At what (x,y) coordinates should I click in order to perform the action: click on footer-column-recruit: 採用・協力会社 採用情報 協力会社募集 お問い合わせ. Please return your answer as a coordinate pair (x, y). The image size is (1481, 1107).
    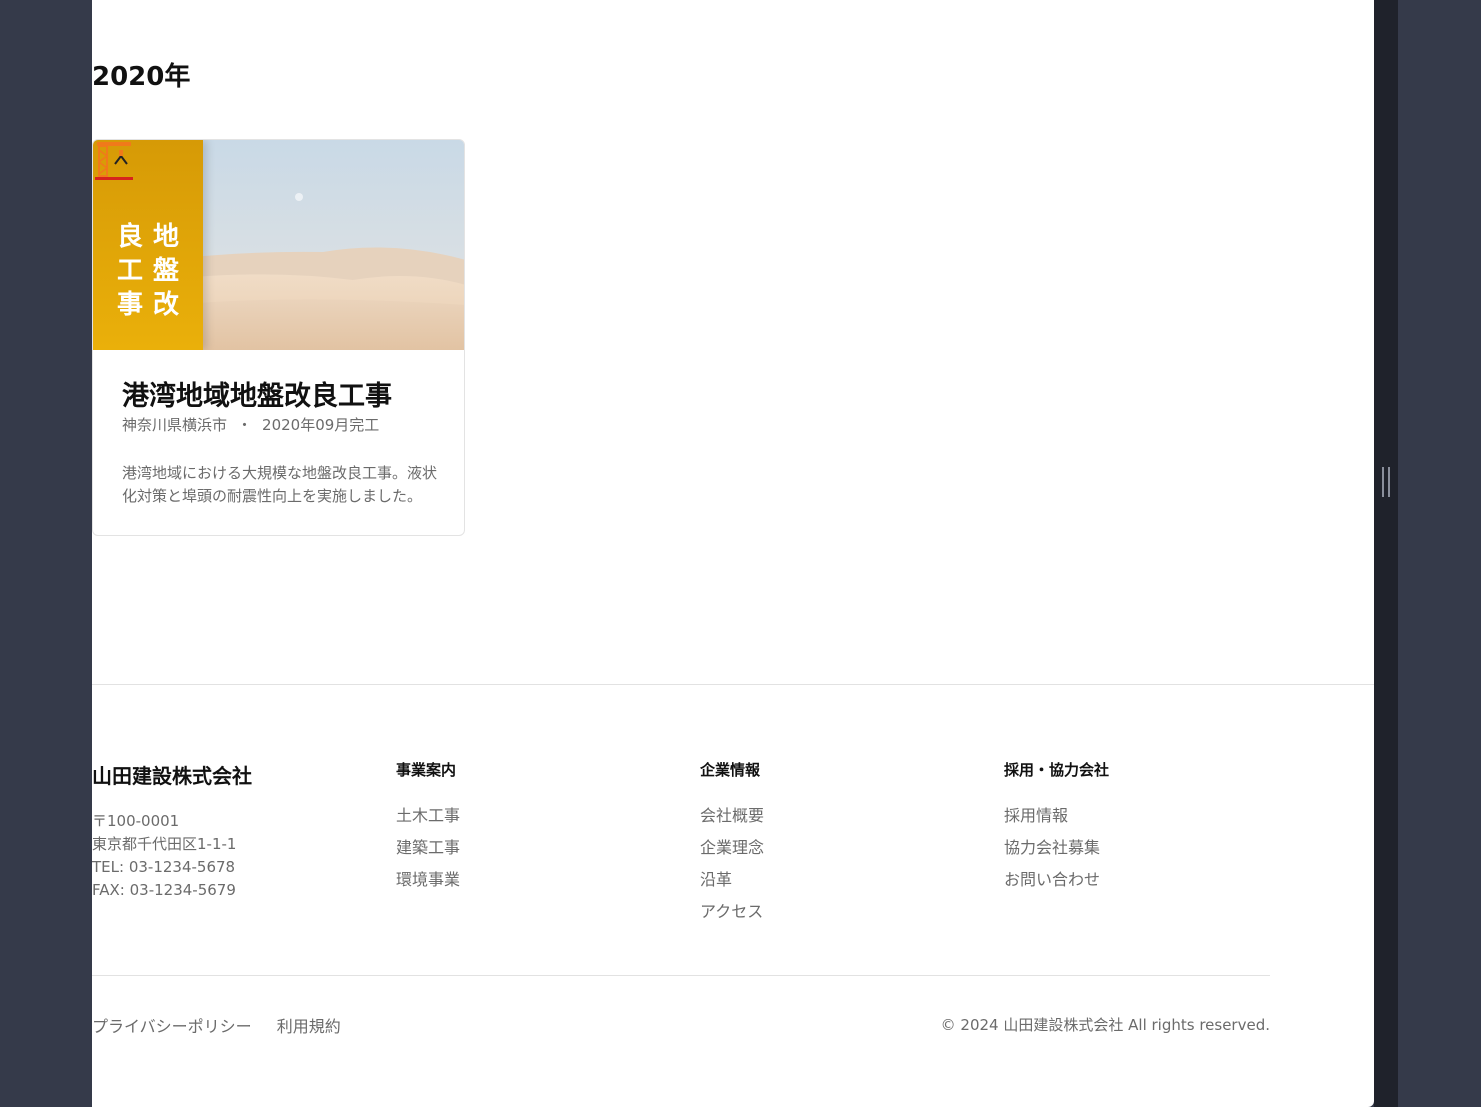
    Looking at the image, I should click on (1056, 828).